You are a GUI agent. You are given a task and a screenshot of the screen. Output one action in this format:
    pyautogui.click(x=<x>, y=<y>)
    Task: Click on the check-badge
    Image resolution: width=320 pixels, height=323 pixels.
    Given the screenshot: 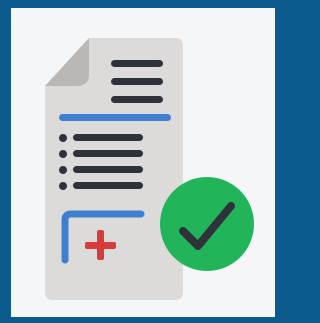 What is the action you would take?
    pyautogui.click(x=207, y=224)
    